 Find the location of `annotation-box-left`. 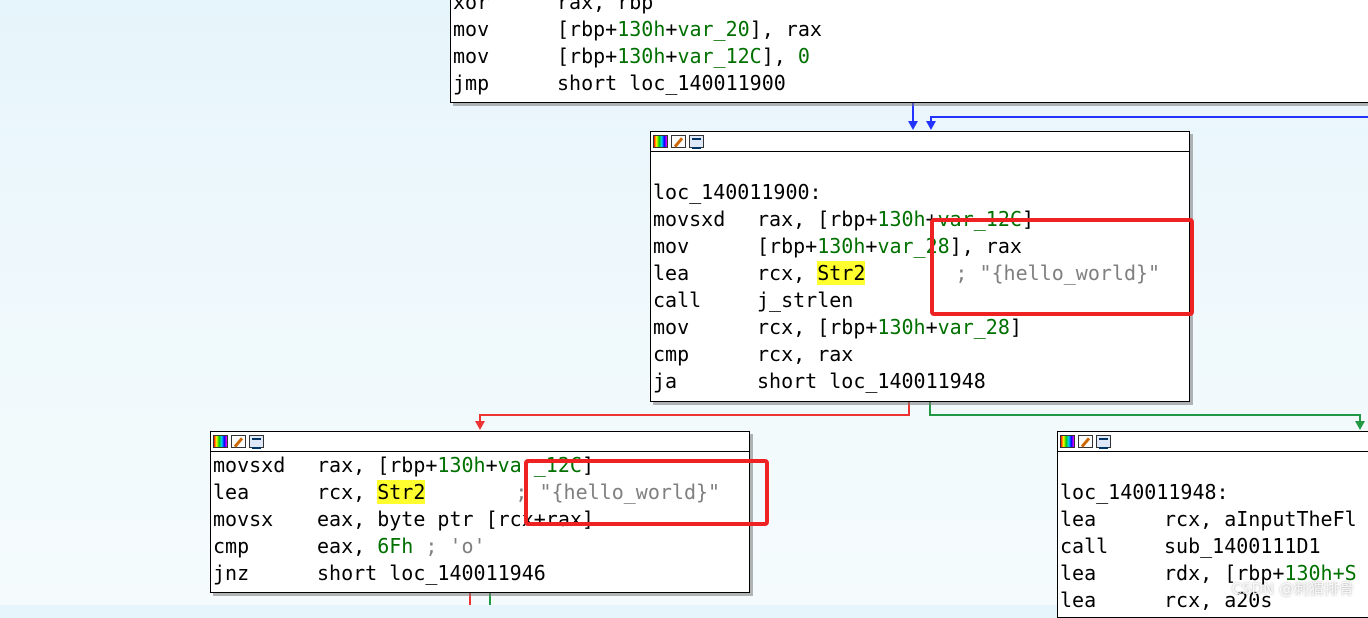

annotation-box-left is located at coordinates (646, 492).